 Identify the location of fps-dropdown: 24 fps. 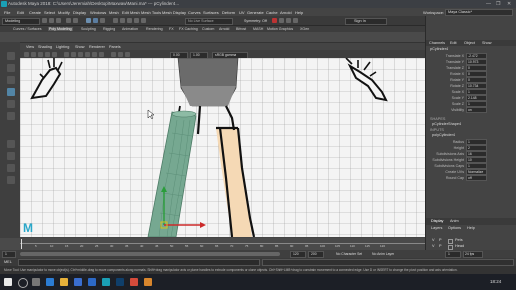
(473, 254).